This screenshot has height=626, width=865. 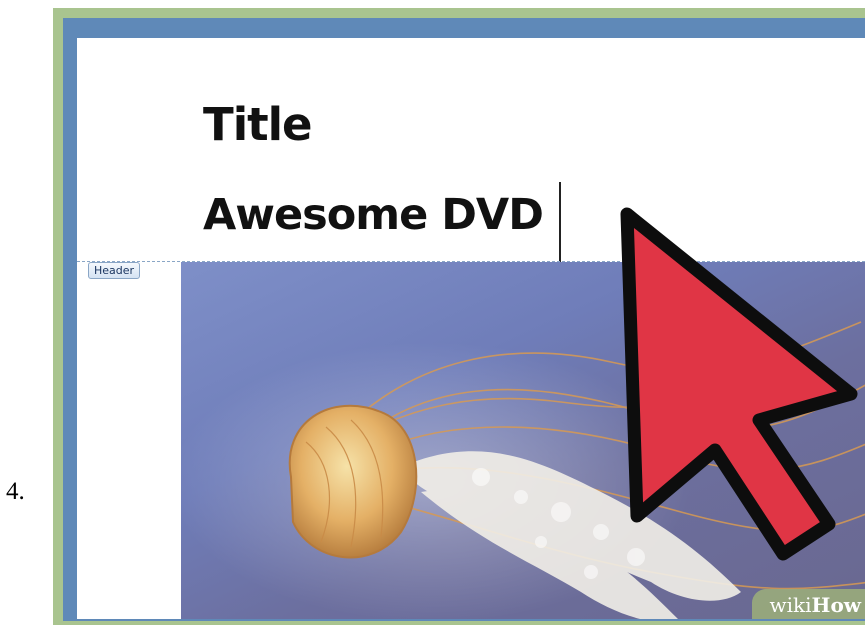 I want to click on step-number: 4., so click(x=15, y=491).